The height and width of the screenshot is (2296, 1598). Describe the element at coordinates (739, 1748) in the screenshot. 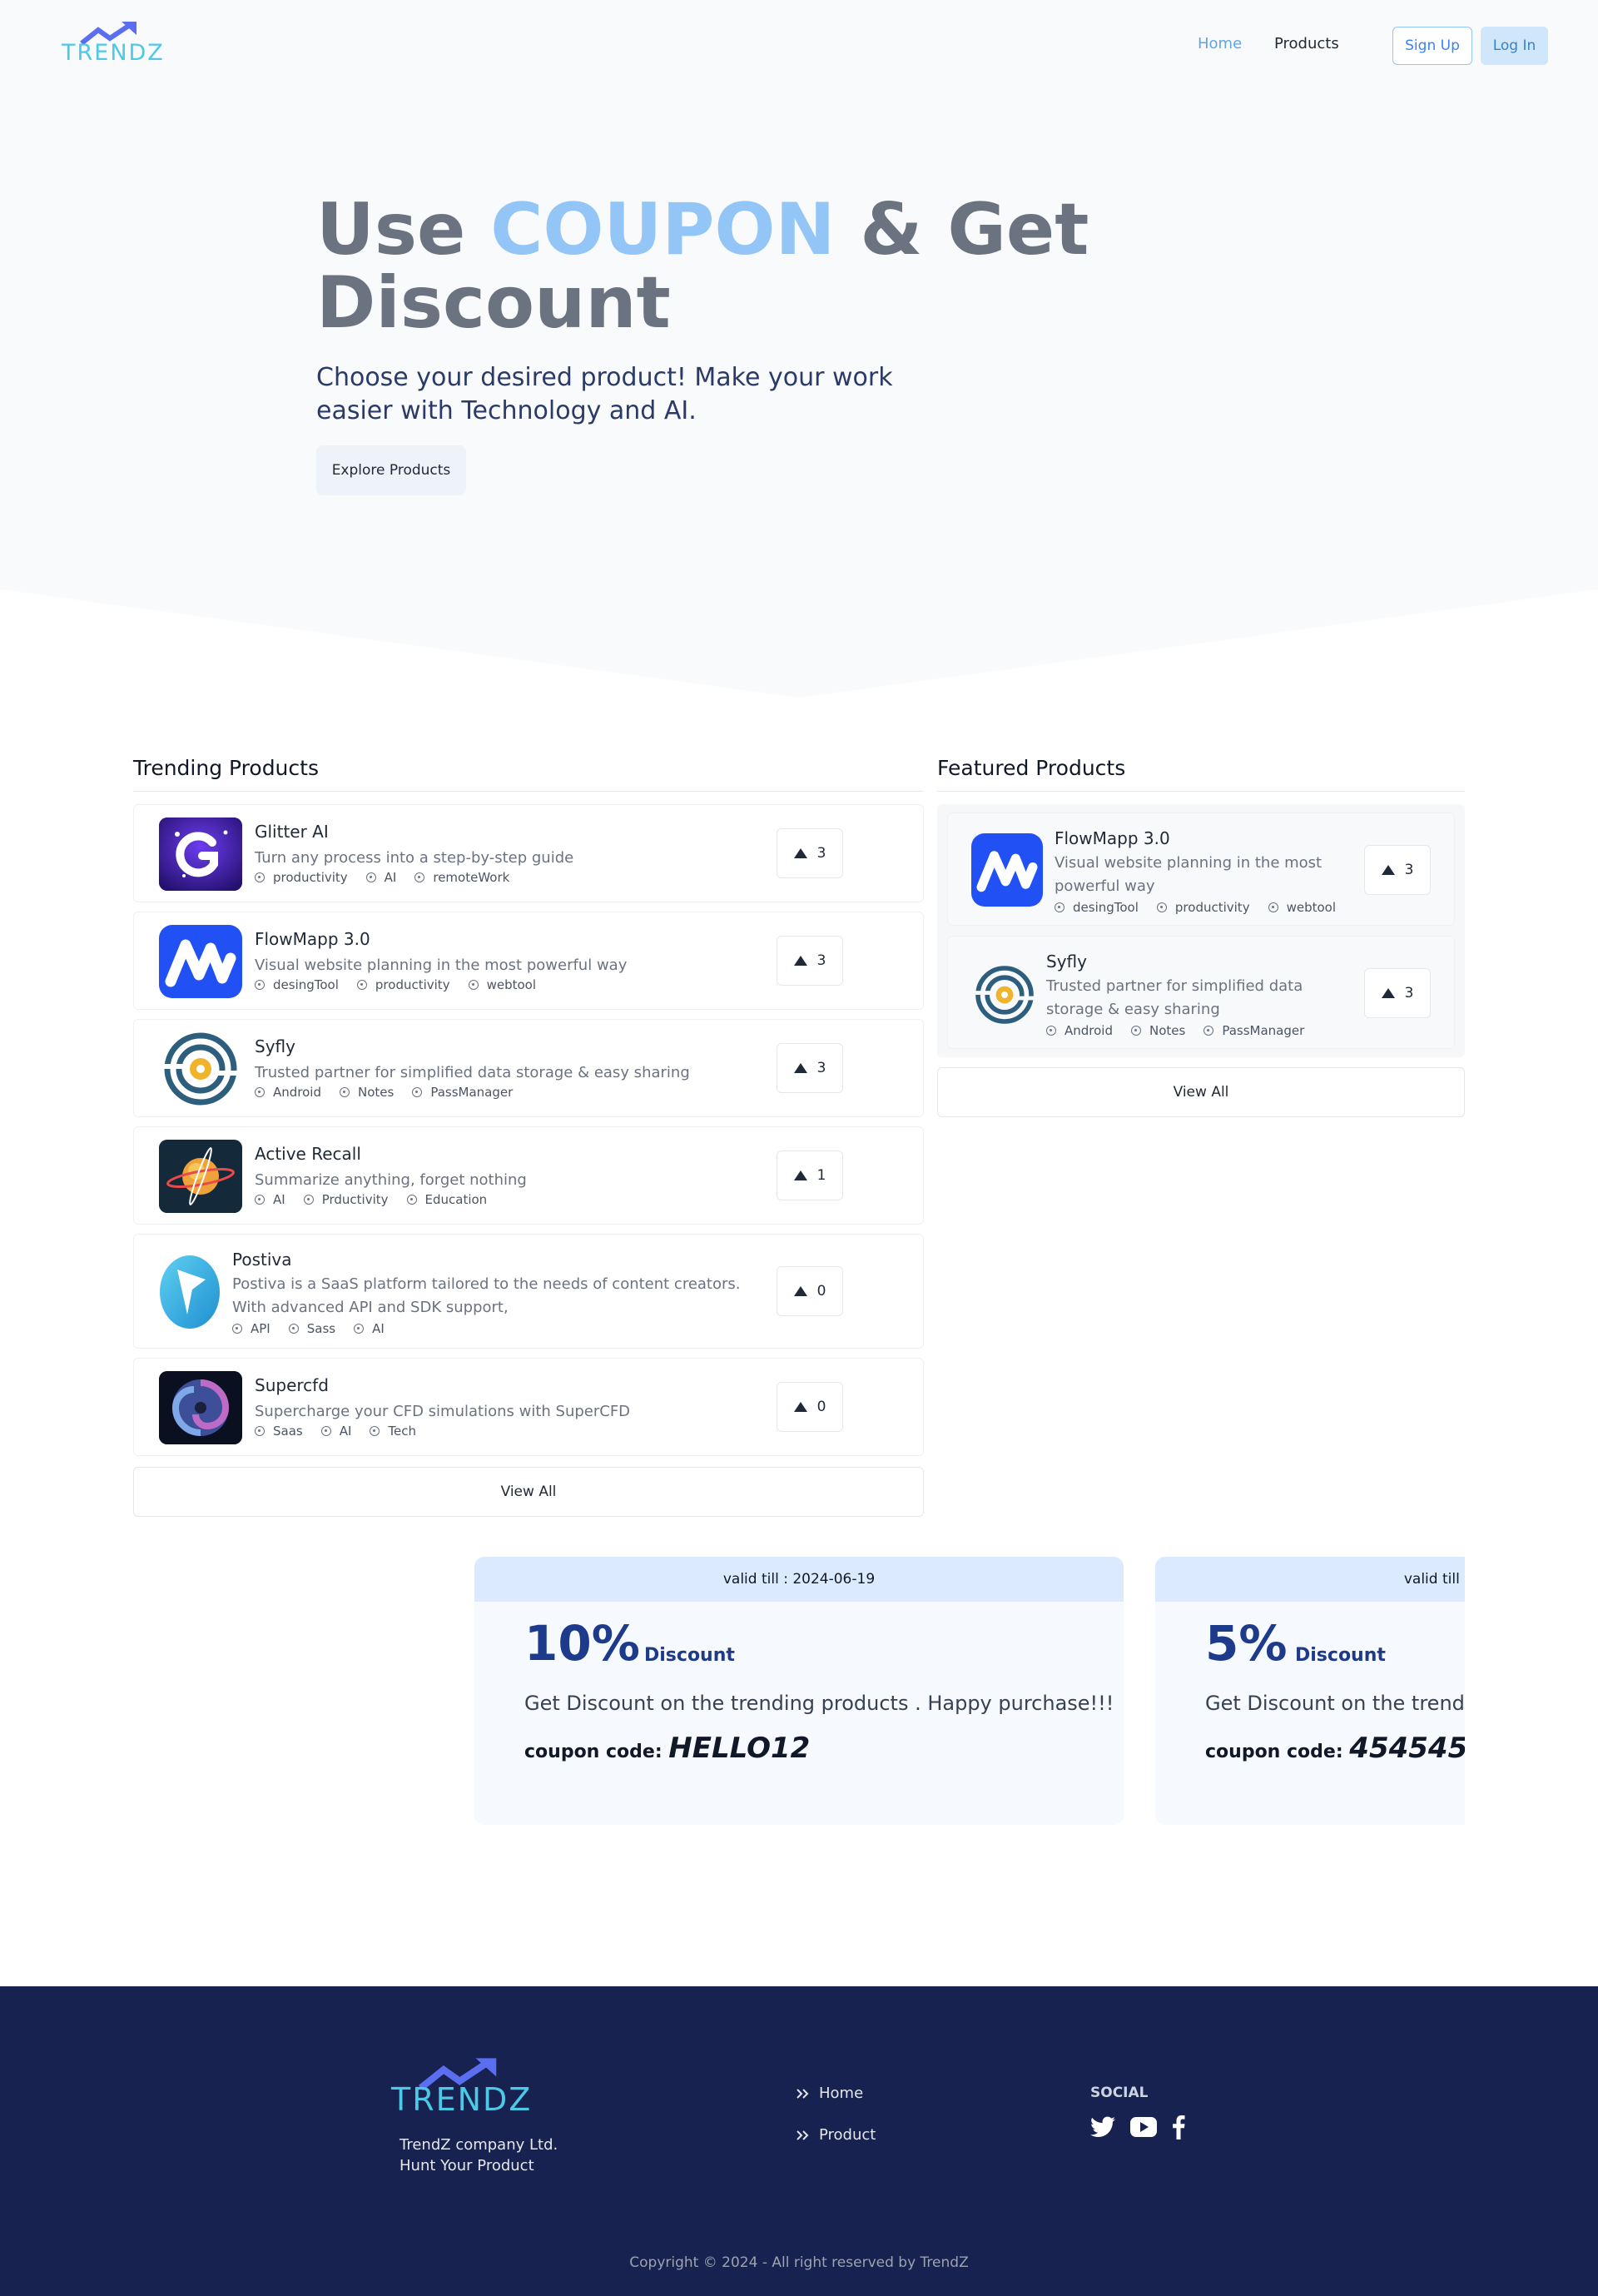

I see `coupon-code-value: HELLO12` at that location.